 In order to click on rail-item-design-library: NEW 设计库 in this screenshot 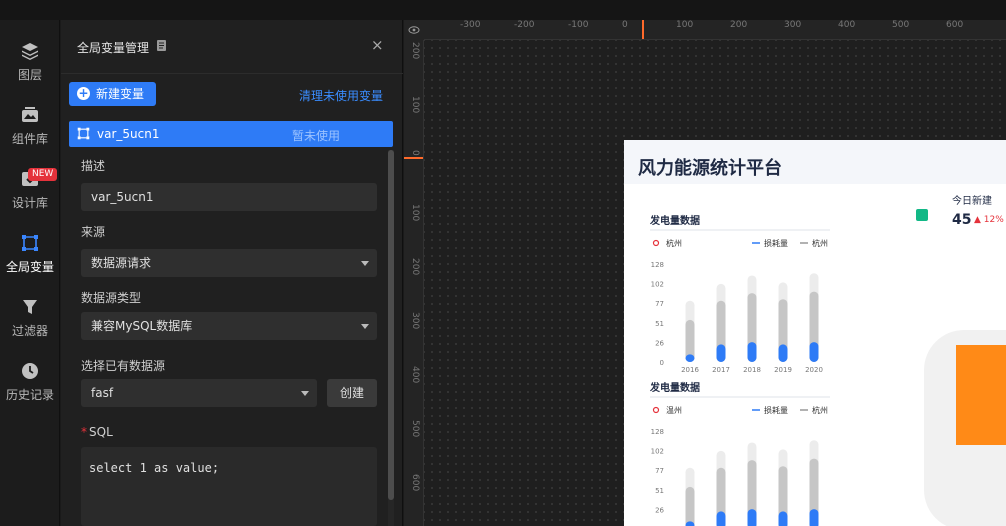, I will do `click(30, 201)`.